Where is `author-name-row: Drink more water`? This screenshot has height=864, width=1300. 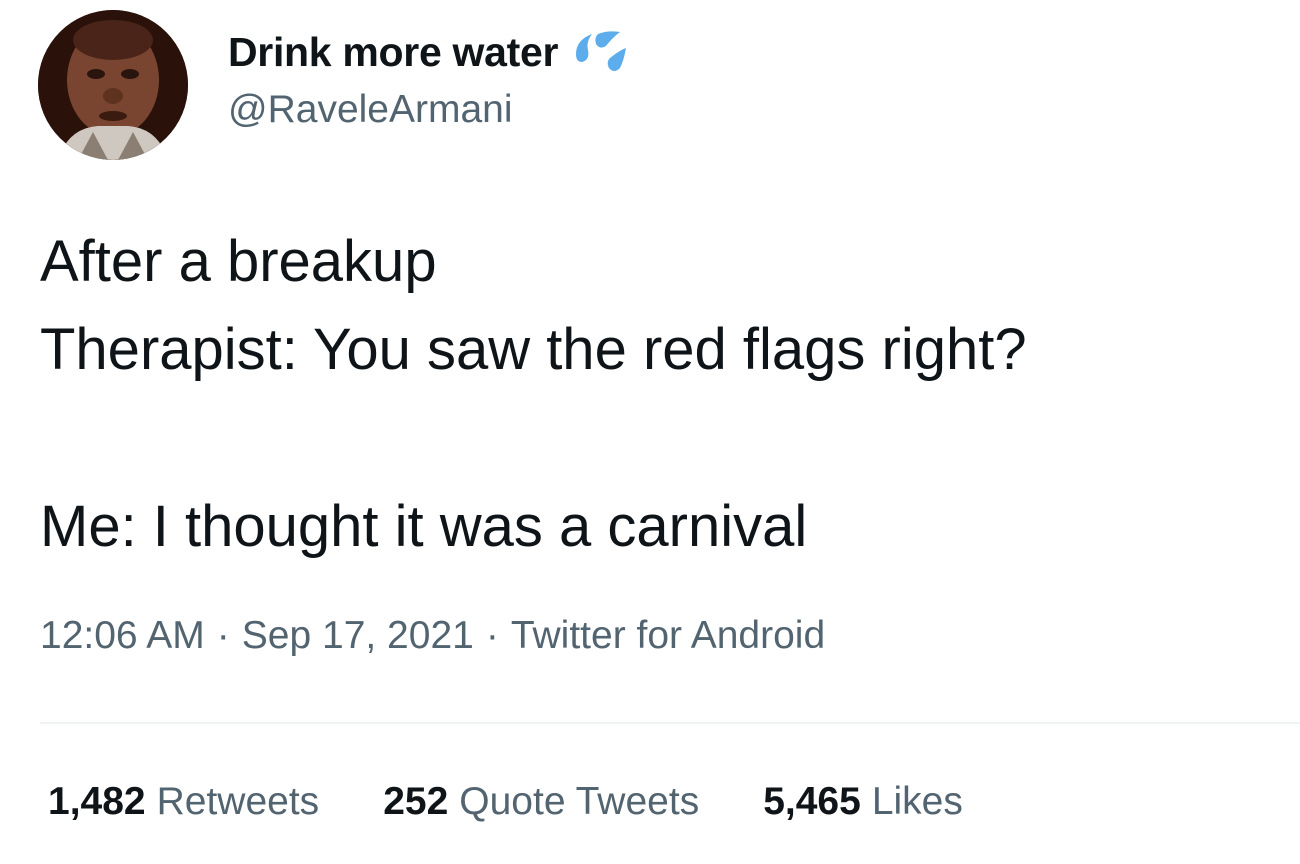 author-name-row: Drink more water is located at coordinates (429, 52).